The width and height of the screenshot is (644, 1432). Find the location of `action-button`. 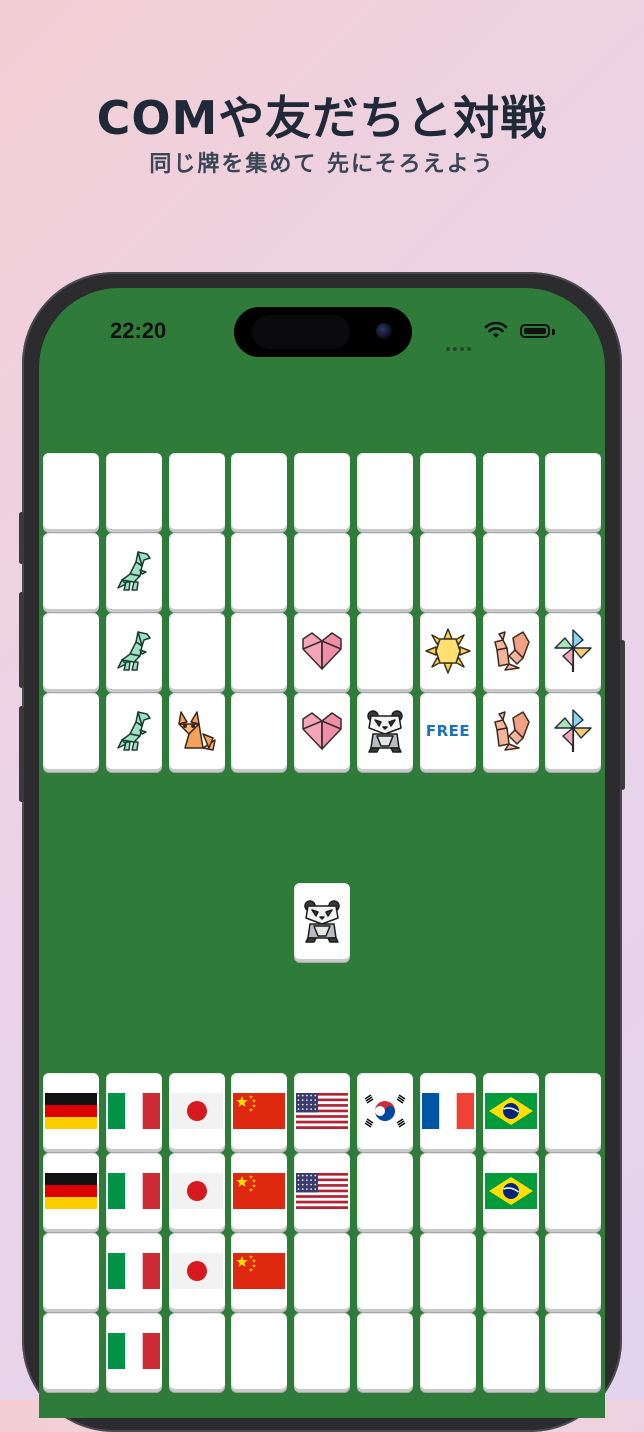

action-button is located at coordinates (21, 538).